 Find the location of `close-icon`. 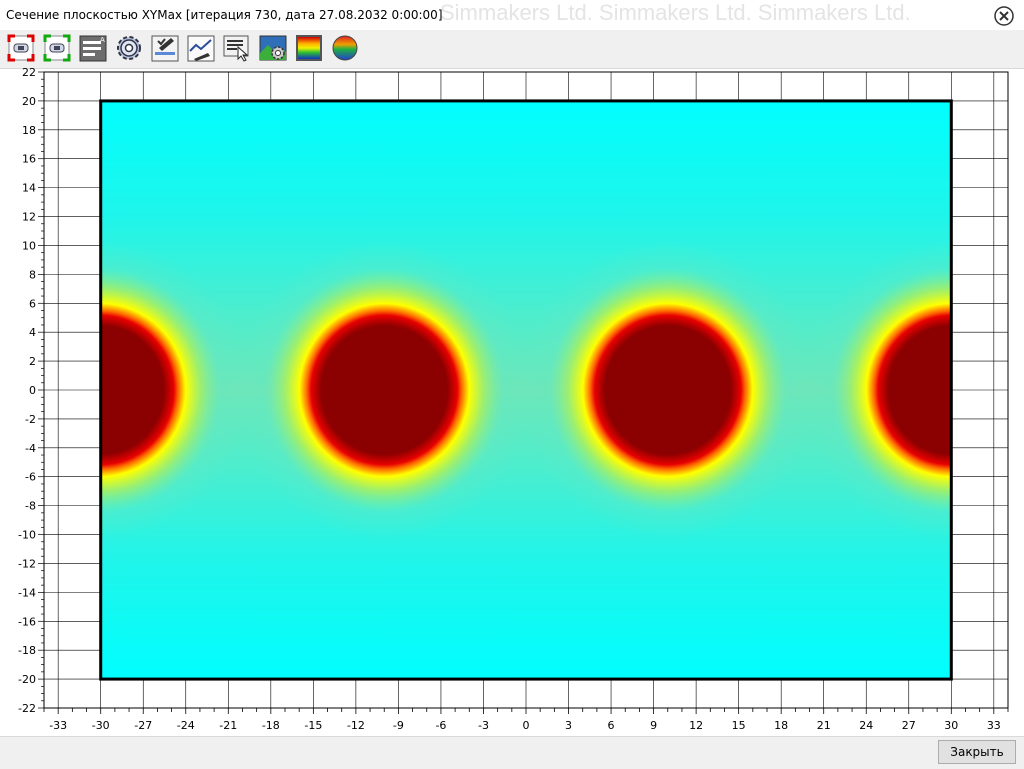

close-icon is located at coordinates (1004, 16).